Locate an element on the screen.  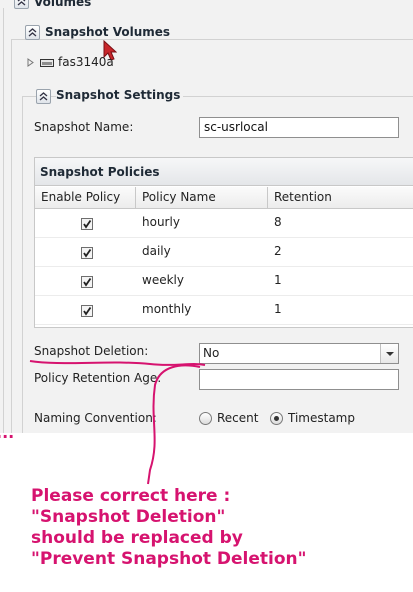
table-row: monthly 1 is located at coordinates (224, 310).